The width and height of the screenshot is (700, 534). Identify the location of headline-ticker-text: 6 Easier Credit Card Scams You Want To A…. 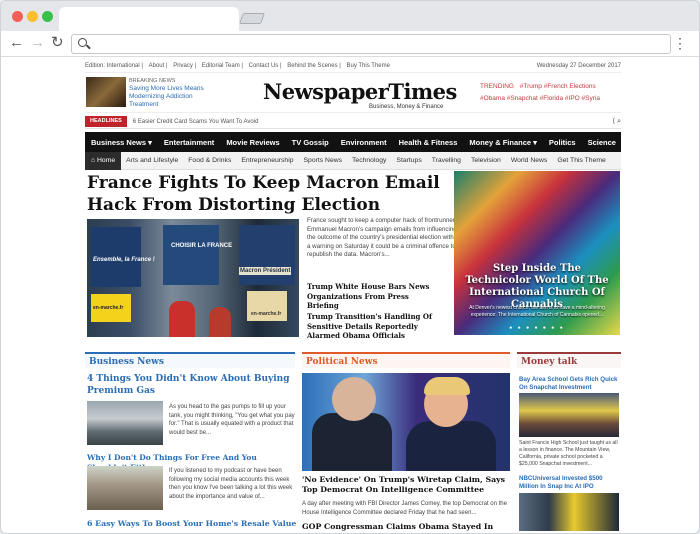
(196, 122).